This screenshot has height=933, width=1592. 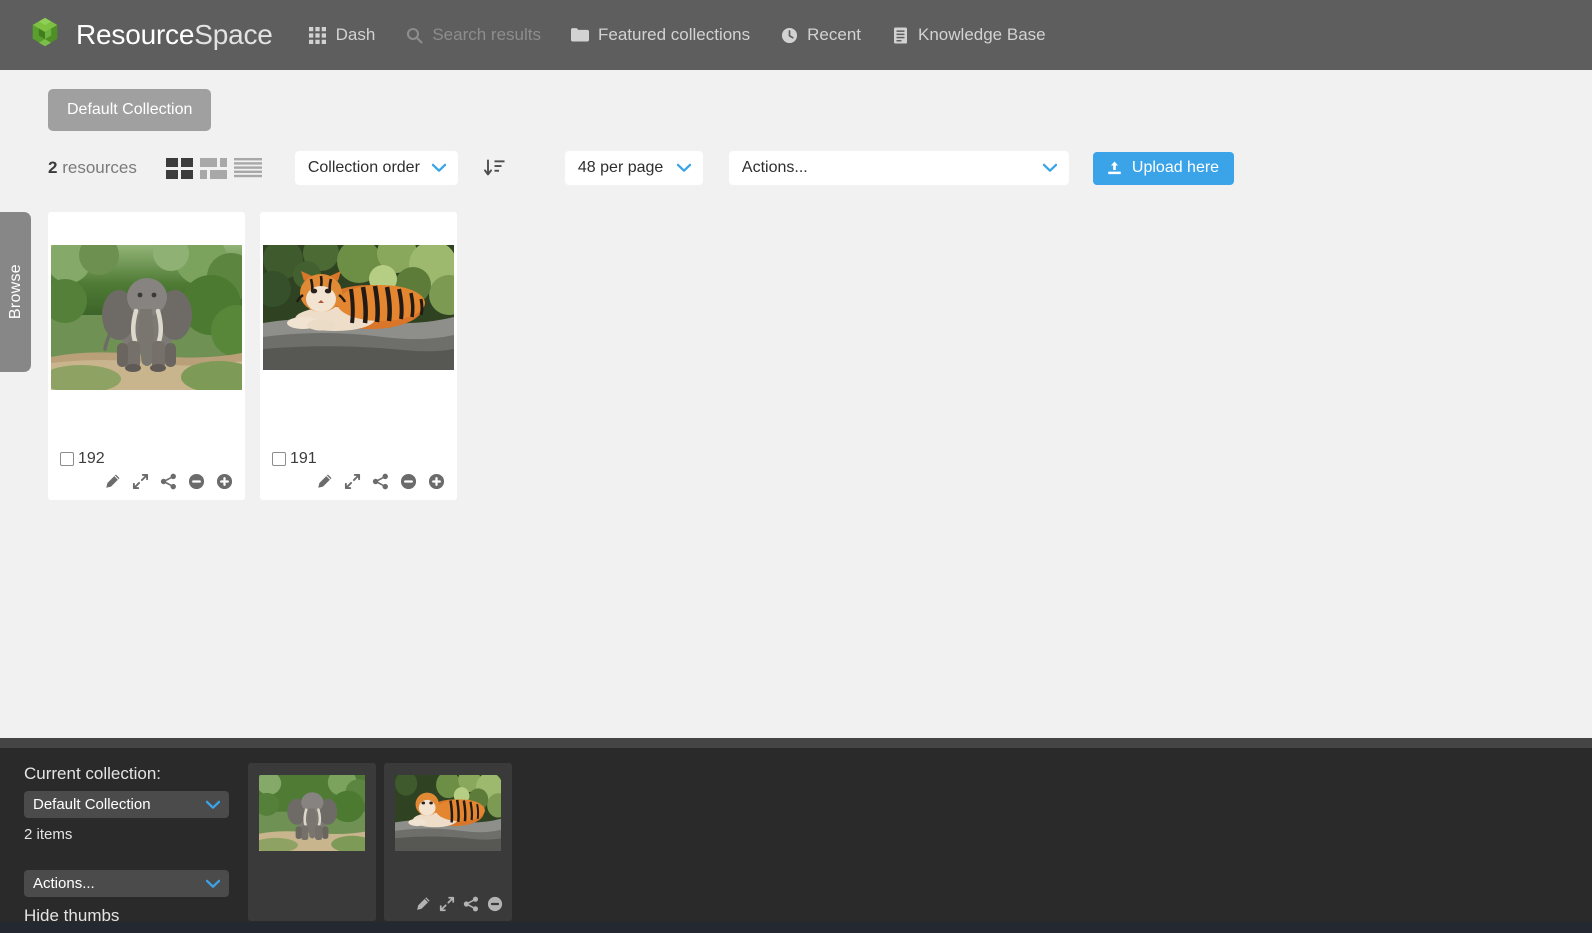 I want to click on per-page-select: 48 per page, so click(x=633, y=168).